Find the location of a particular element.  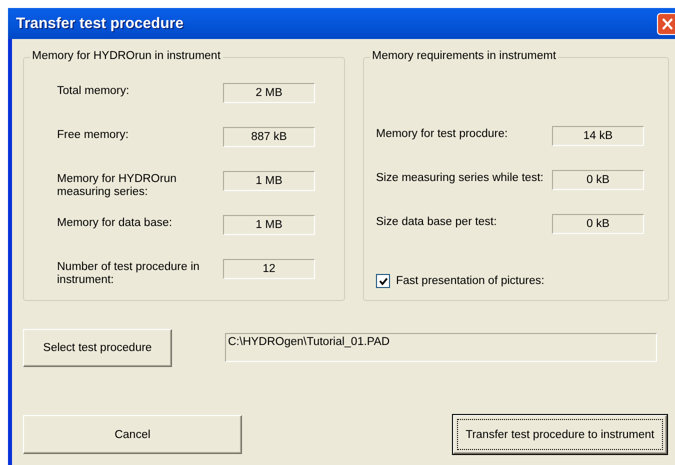

checkbox-label: Fast presentation of pictures: is located at coordinates (470, 281).